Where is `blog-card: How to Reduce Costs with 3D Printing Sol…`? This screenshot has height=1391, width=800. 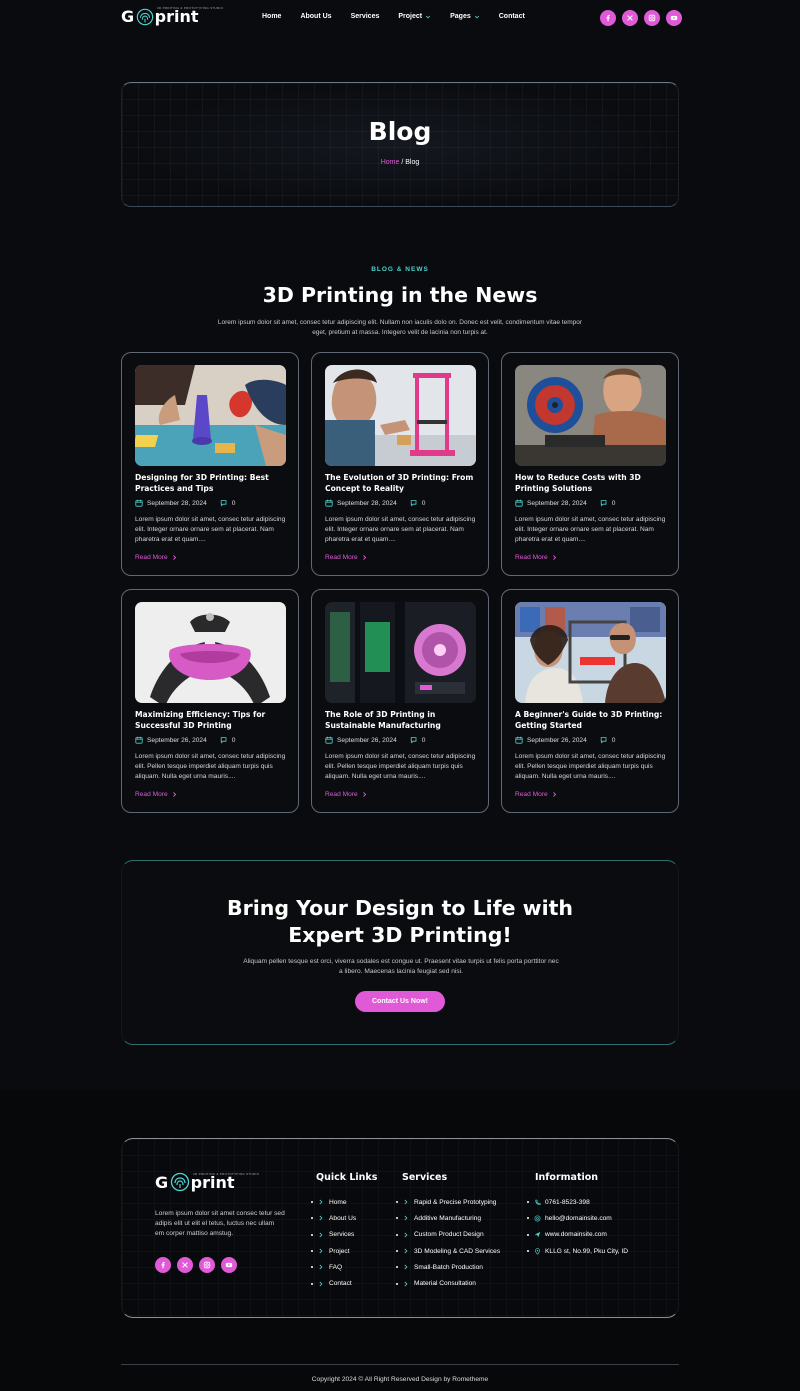
blog-card: How to Reduce Costs with 3D Printing Sol… is located at coordinates (590, 464).